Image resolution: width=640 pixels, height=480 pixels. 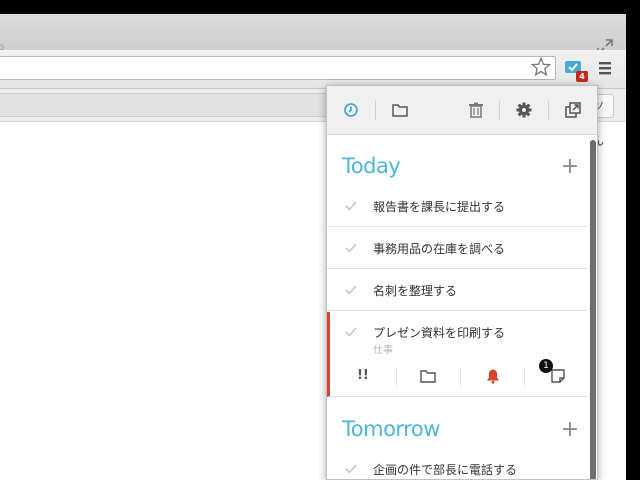 What do you see at coordinates (462, 110) in the screenshot?
I see `popup-toolbar` at bounding box center [462, 110].